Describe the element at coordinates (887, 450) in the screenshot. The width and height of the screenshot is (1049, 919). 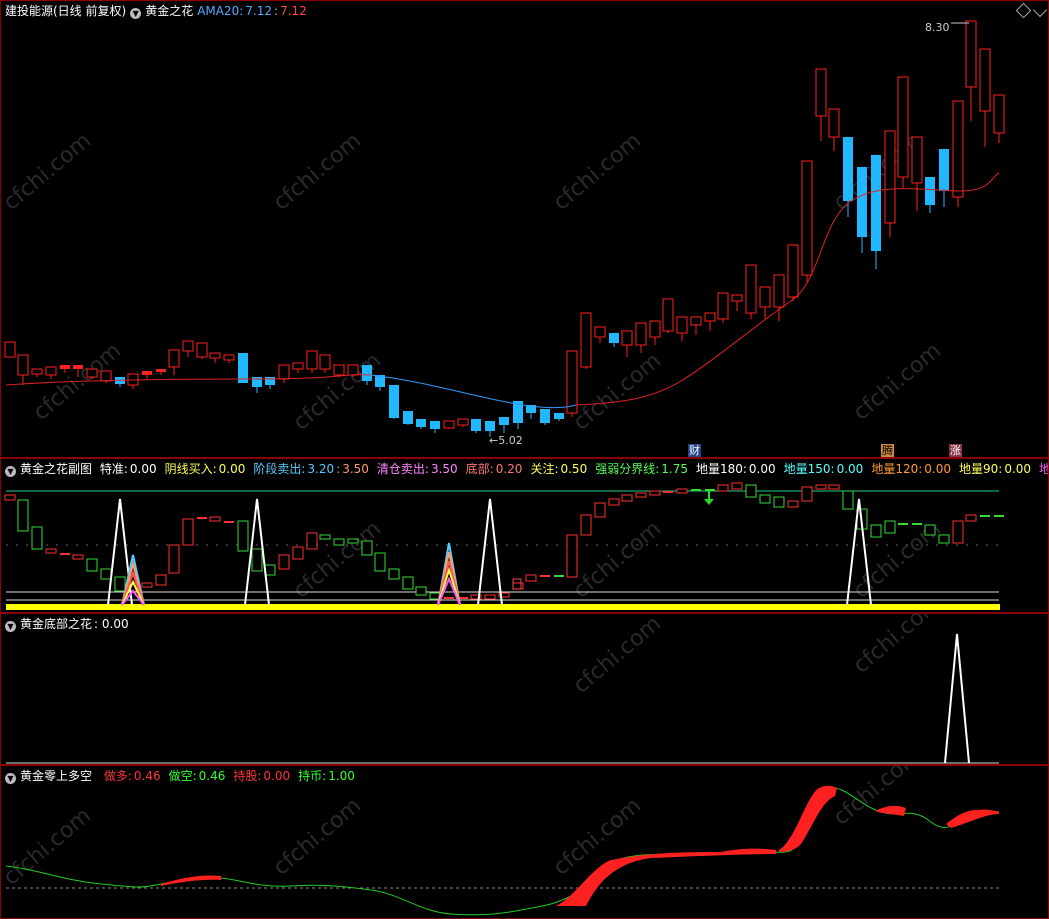
I see `badge-teng: 腾` at that location.